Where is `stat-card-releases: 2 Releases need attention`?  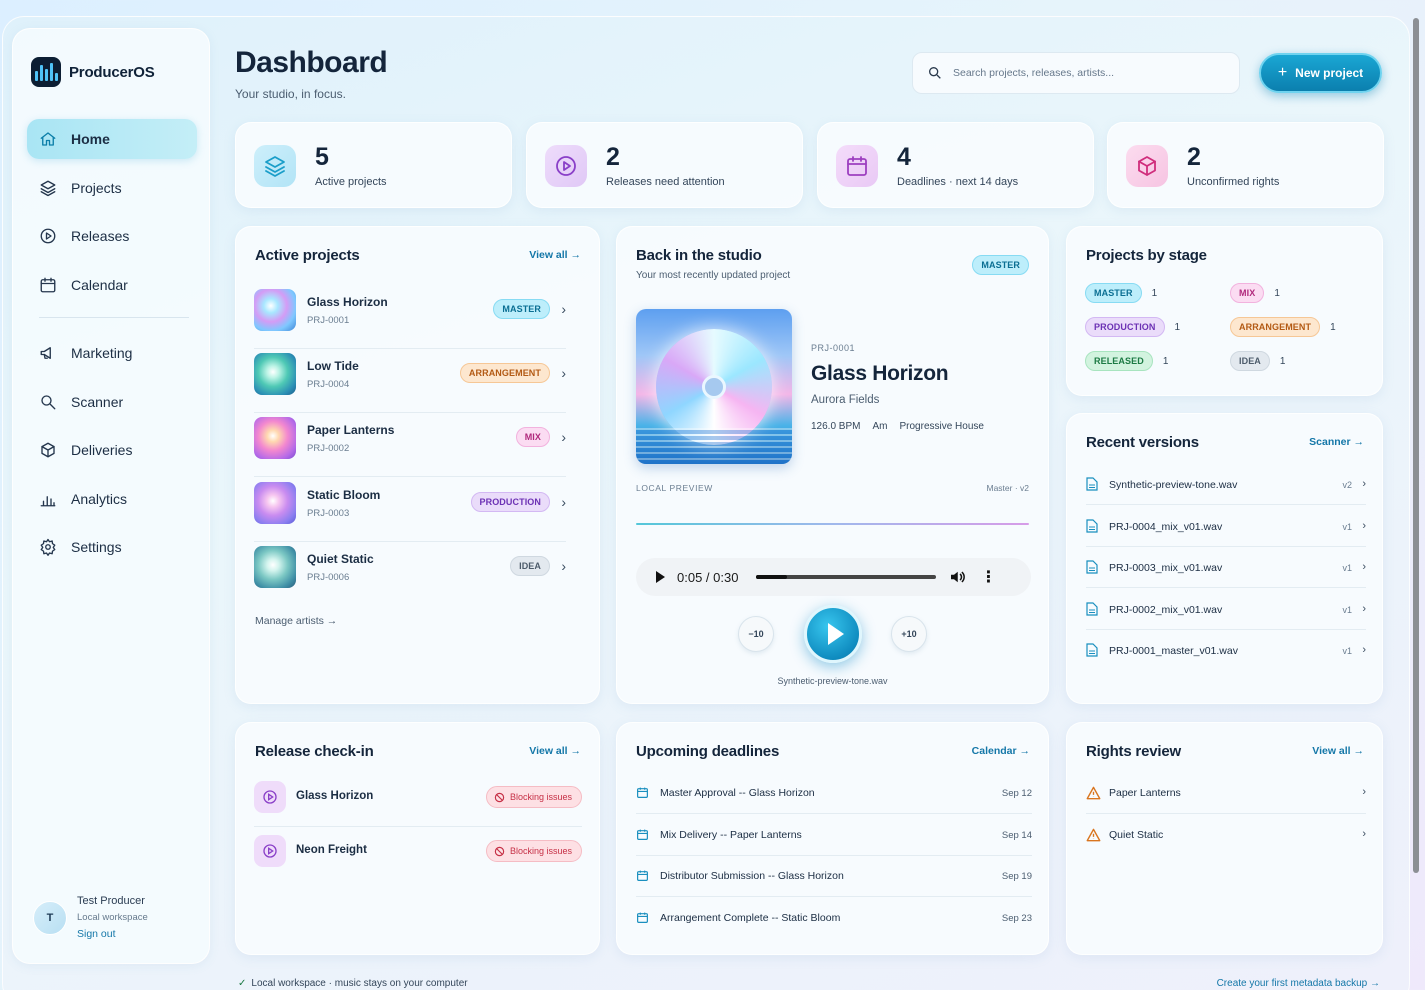
stat-card-releases: 2 Releases need attention is located at coordinates (664, 165).